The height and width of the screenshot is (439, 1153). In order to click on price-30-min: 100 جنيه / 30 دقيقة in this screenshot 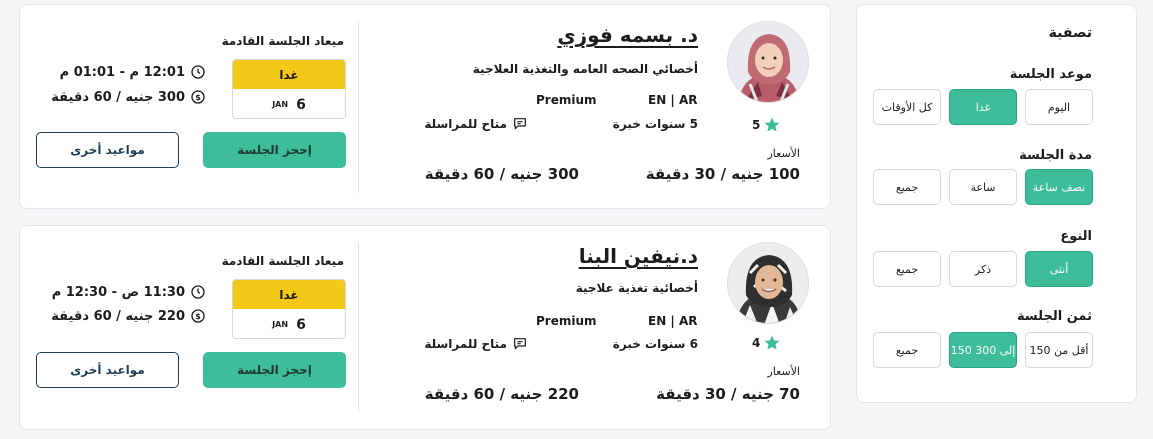, I will do `click(722, 174)`.